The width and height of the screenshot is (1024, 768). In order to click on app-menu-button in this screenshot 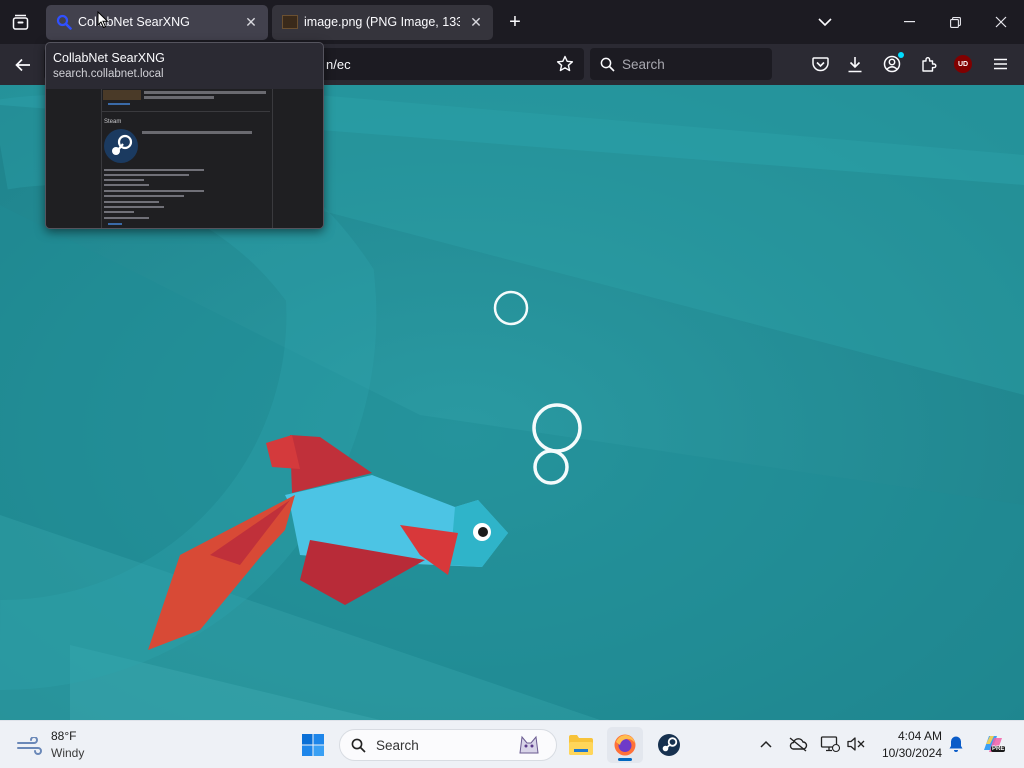, I will do `click(1000, 64)`.